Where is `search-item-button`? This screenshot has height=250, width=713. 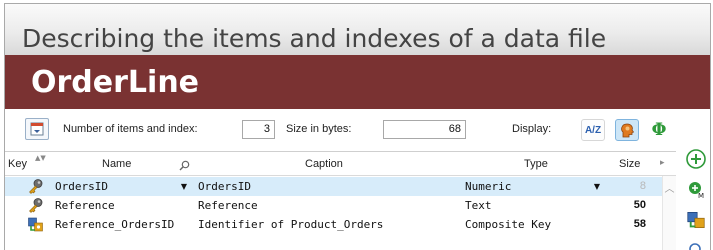 search-item-button is located at coordinates (696, 244).